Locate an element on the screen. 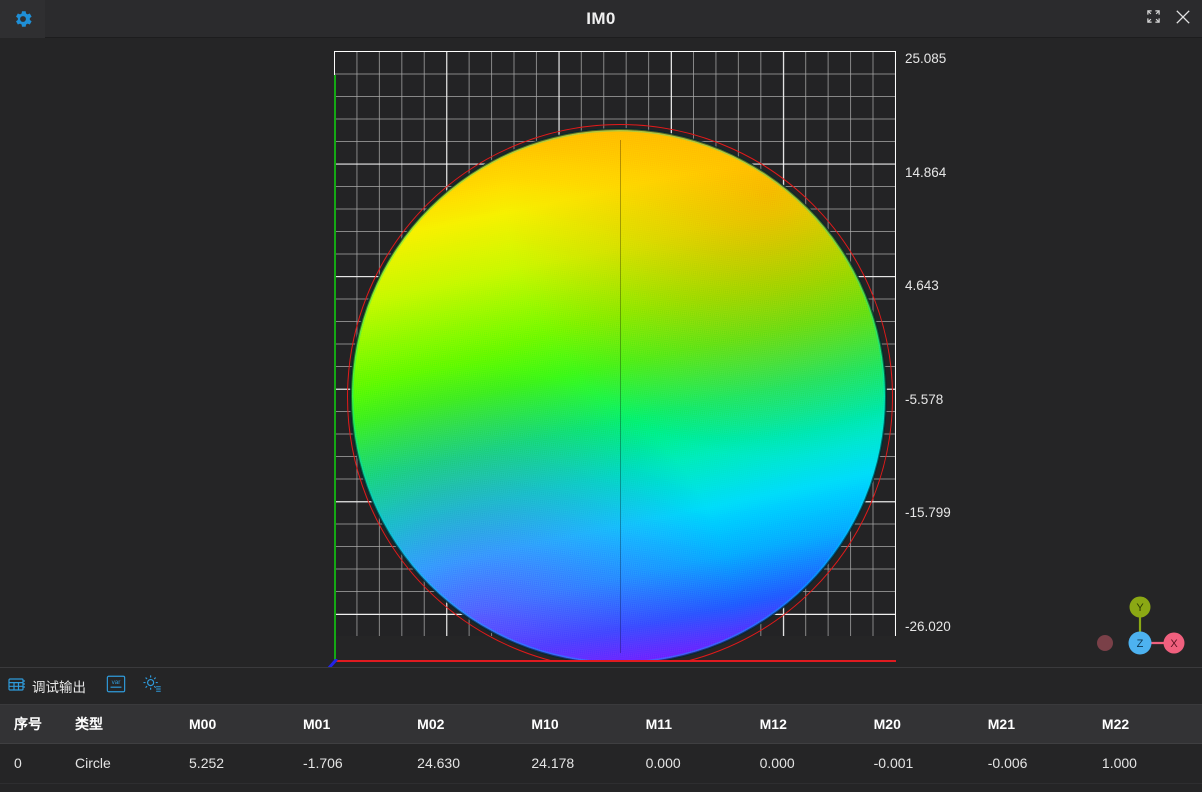 This screenshot has width=1202, height=792. column-header-m10: M10 is located at coordinates (574, 724).